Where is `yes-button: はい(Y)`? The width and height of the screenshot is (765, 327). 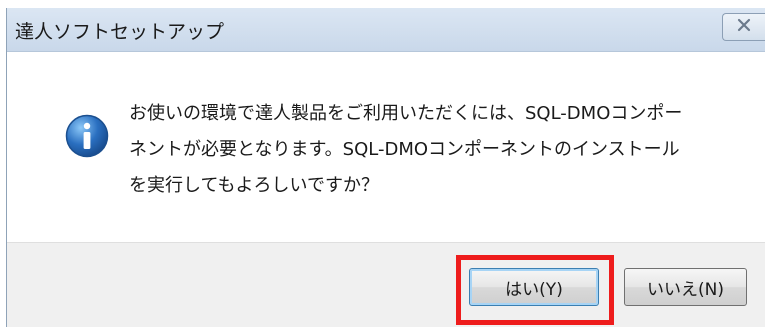
yes-button: はい(Y) is located at coordinates (534, 287).